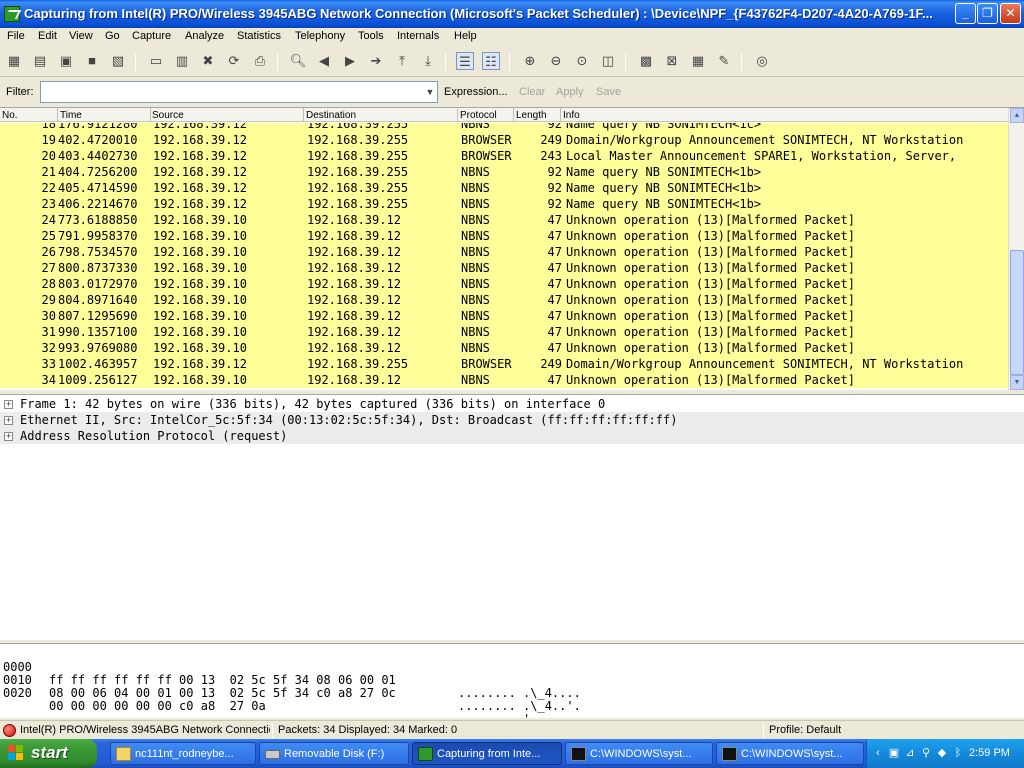 The image size is (1024, 768). What do you see at coordinates (646, 61) in the screenshot?
I see `capture-filters-icon: ▩` at bounding box center [646, 61].